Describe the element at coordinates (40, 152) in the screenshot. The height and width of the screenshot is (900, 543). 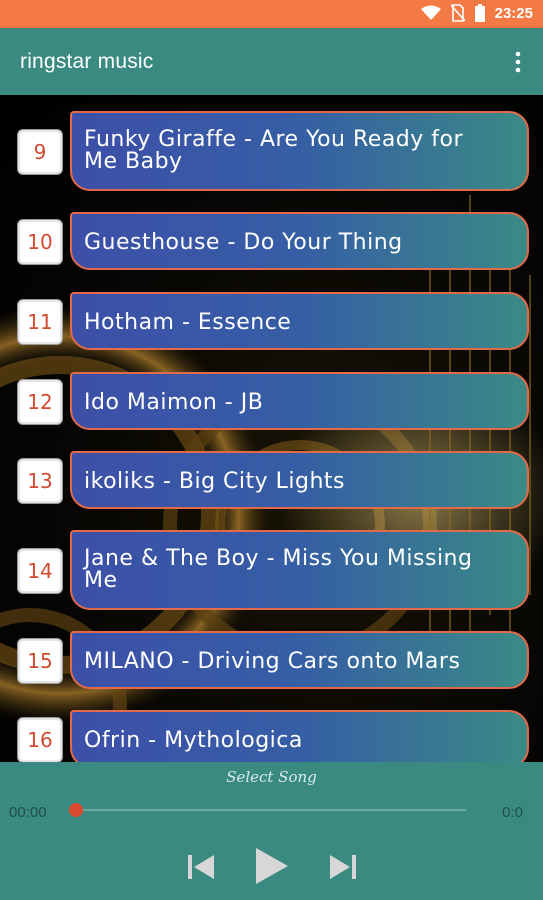
I see `song-number: 9` at that location.